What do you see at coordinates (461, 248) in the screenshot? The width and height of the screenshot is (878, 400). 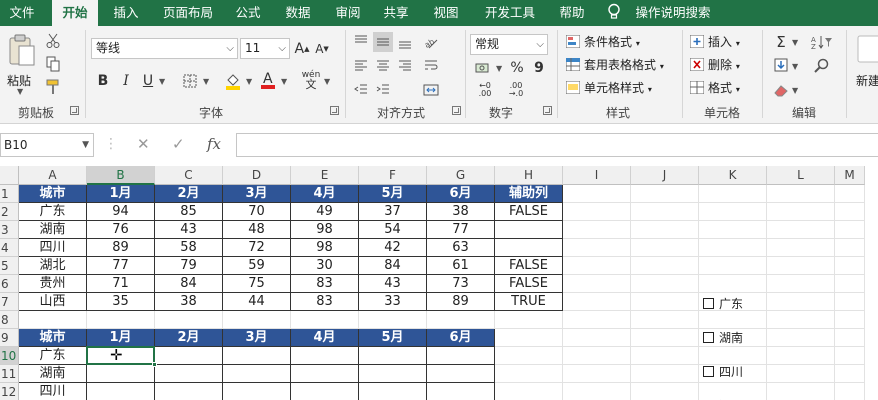 I see `table-cell: 63` at bounding box center [461, 248].